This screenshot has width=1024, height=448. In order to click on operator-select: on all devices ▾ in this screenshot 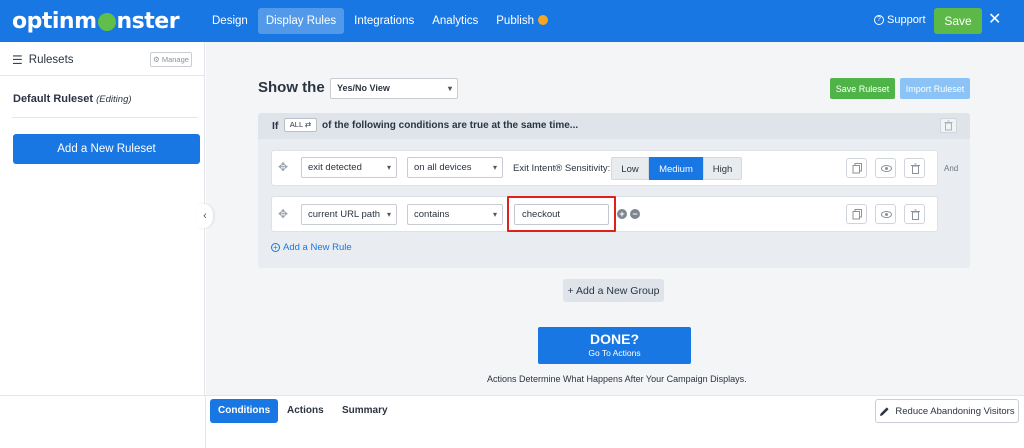, I will do `click(455, 167)`.